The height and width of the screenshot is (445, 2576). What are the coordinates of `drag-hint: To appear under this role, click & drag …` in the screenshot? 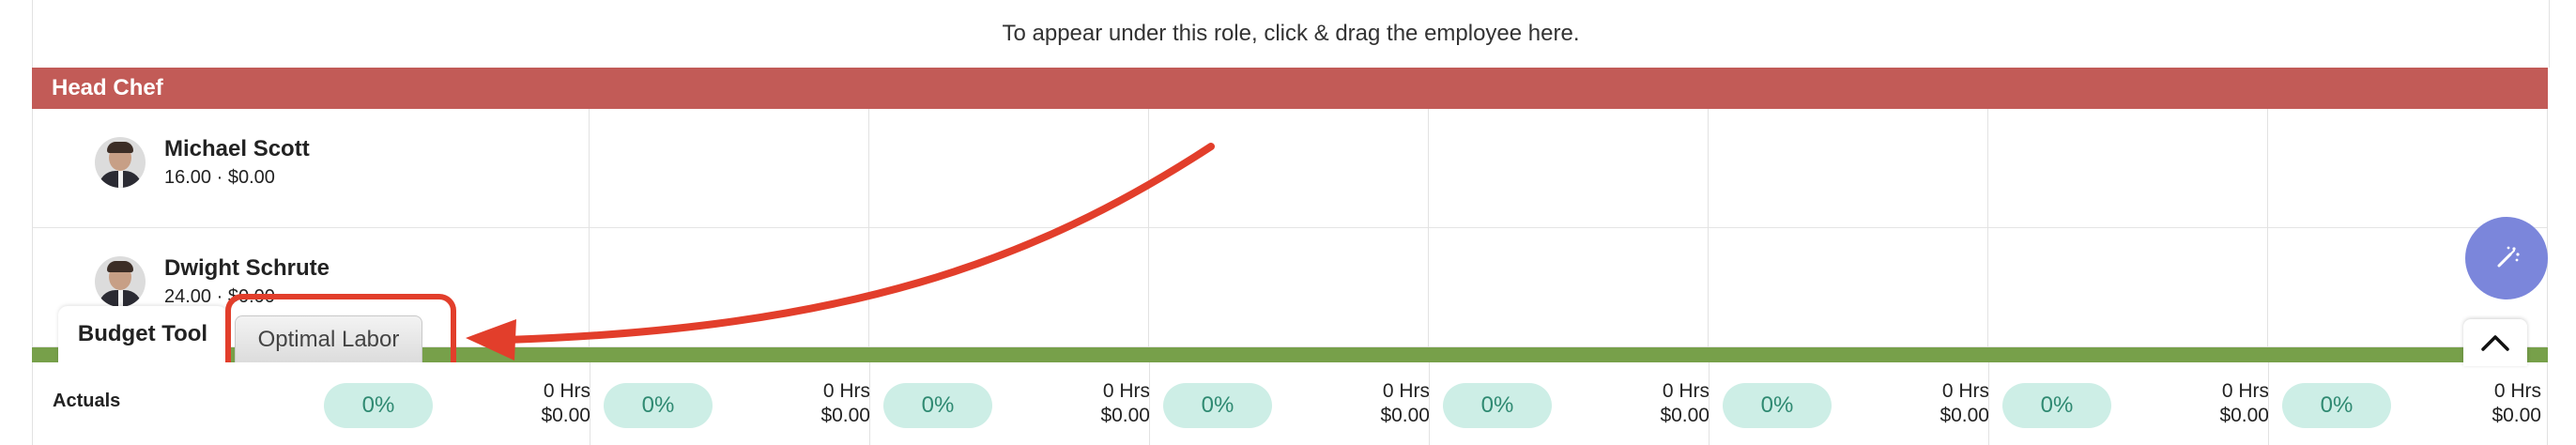 It's located at (1291, 34).